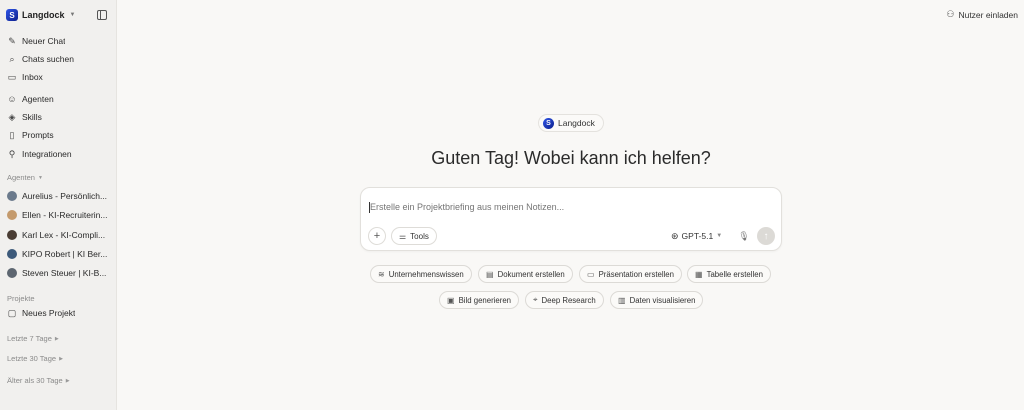 The width and height of the screenshot is (1024, 410). I want to click on sidebar-item-search-chats: ⌕ Chats suchen, so click(58, 59).